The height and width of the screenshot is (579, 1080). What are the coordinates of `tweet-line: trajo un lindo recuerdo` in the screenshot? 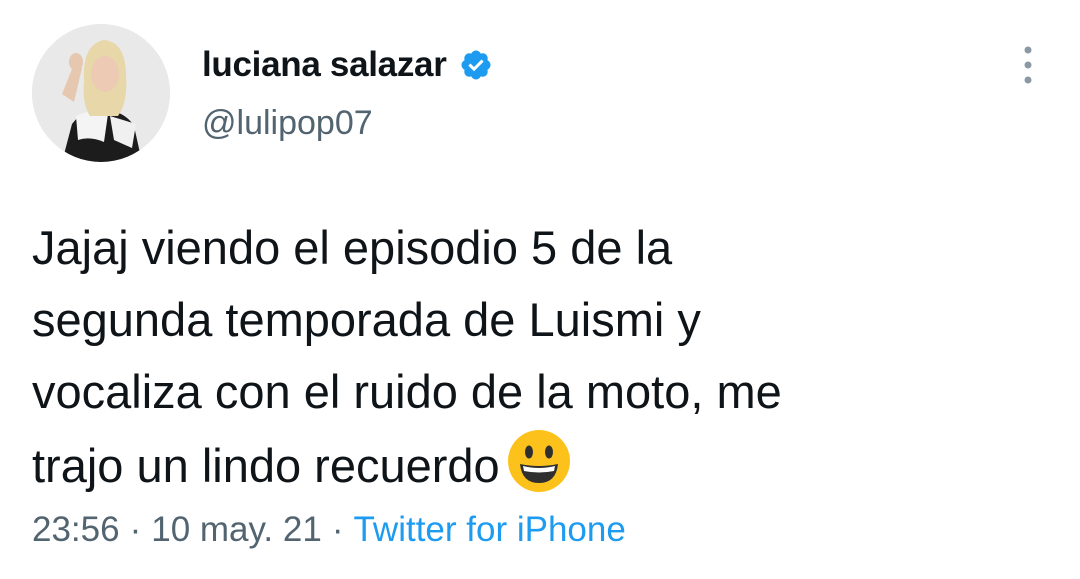 It's located at (266, 465).